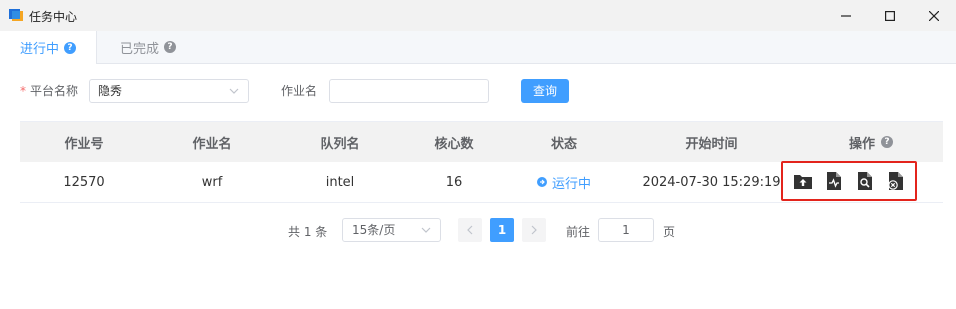 The height and width of the screenshot is (309, 956). I want to click on platform-label: * 平台名称, so click(49, 91).